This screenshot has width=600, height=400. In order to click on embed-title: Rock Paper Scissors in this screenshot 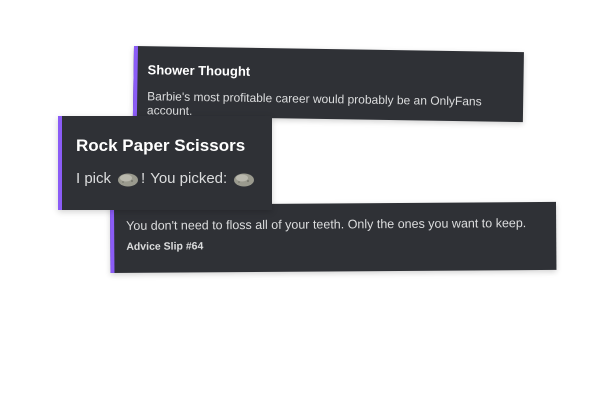, I will do `click(161, 145)`.